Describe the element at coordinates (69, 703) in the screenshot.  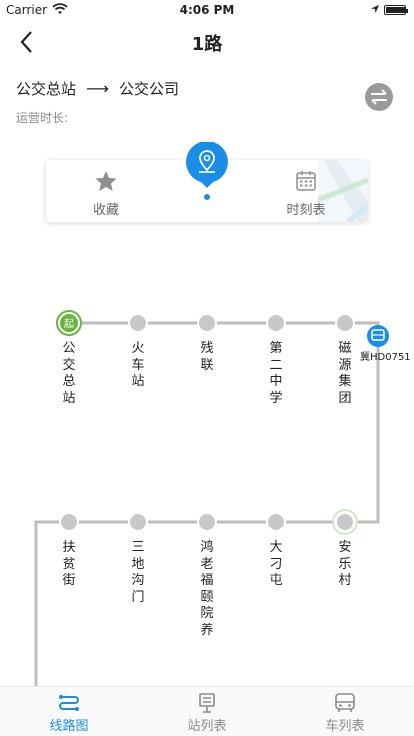
I see `route-map-icon` at that location.